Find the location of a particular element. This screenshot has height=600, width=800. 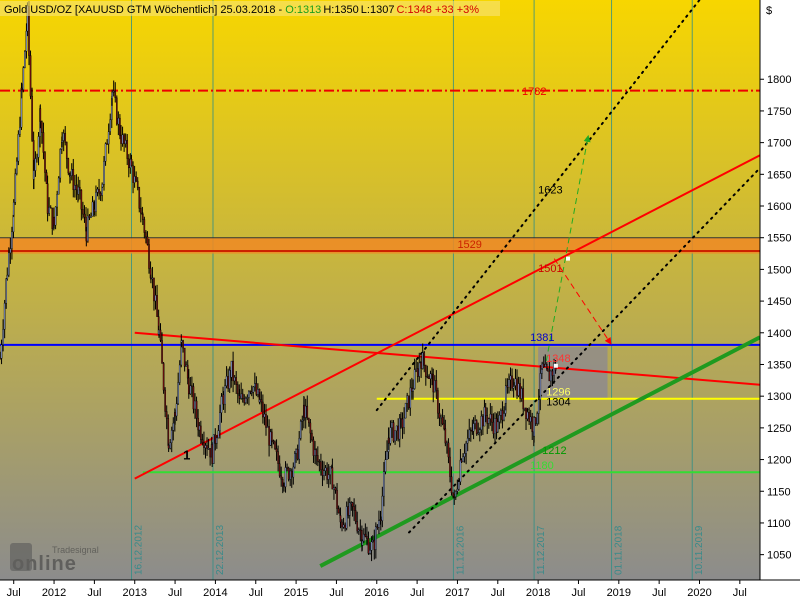

label-1381: 1381 is located at coordinates (542, 338).